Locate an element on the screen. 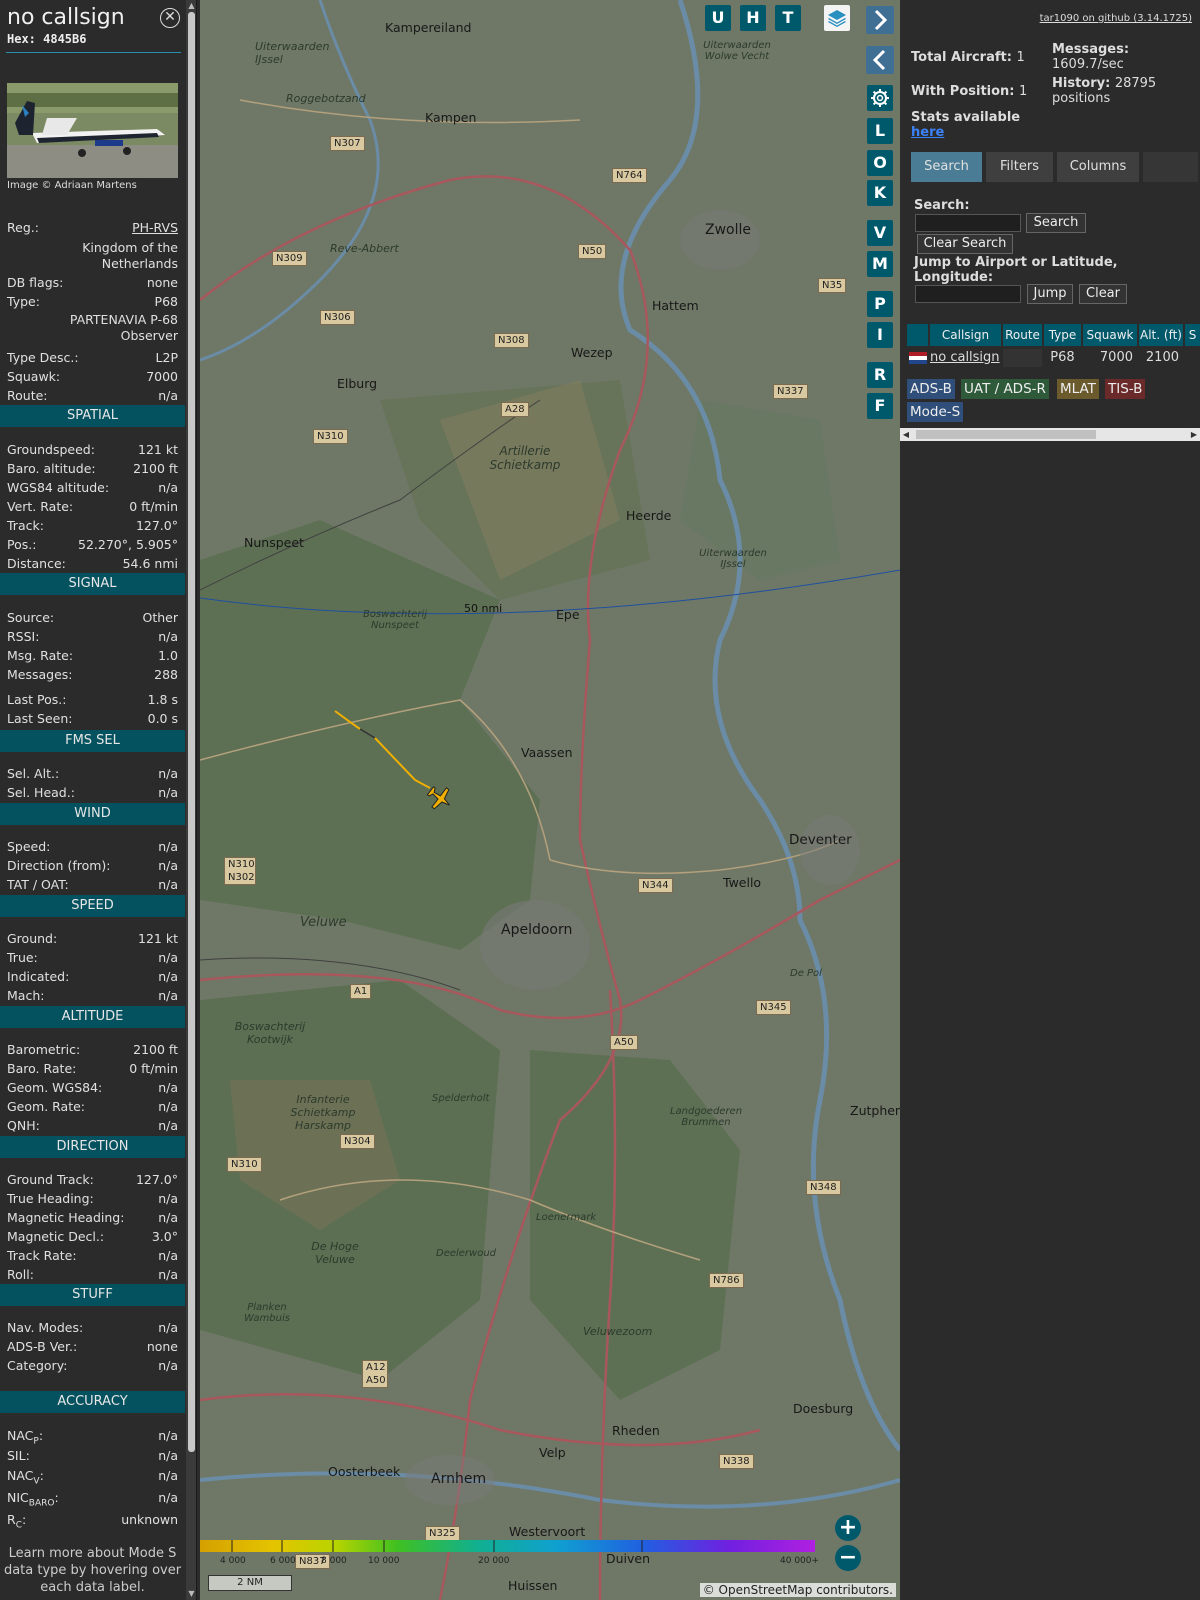  info-row-label-text: Geom. WGS84: is located at coordinates (55, 1087).